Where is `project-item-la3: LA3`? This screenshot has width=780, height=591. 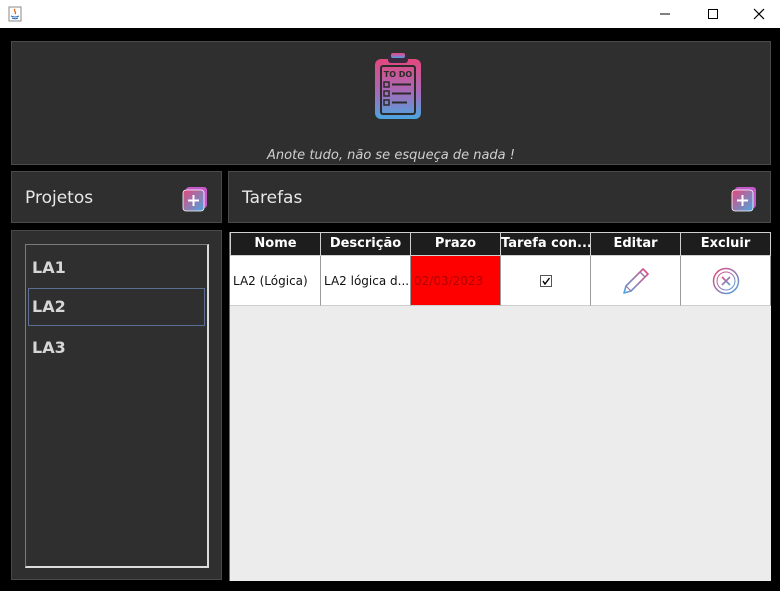
project-item-la3: LA3 is located at coordinates (116, 348).